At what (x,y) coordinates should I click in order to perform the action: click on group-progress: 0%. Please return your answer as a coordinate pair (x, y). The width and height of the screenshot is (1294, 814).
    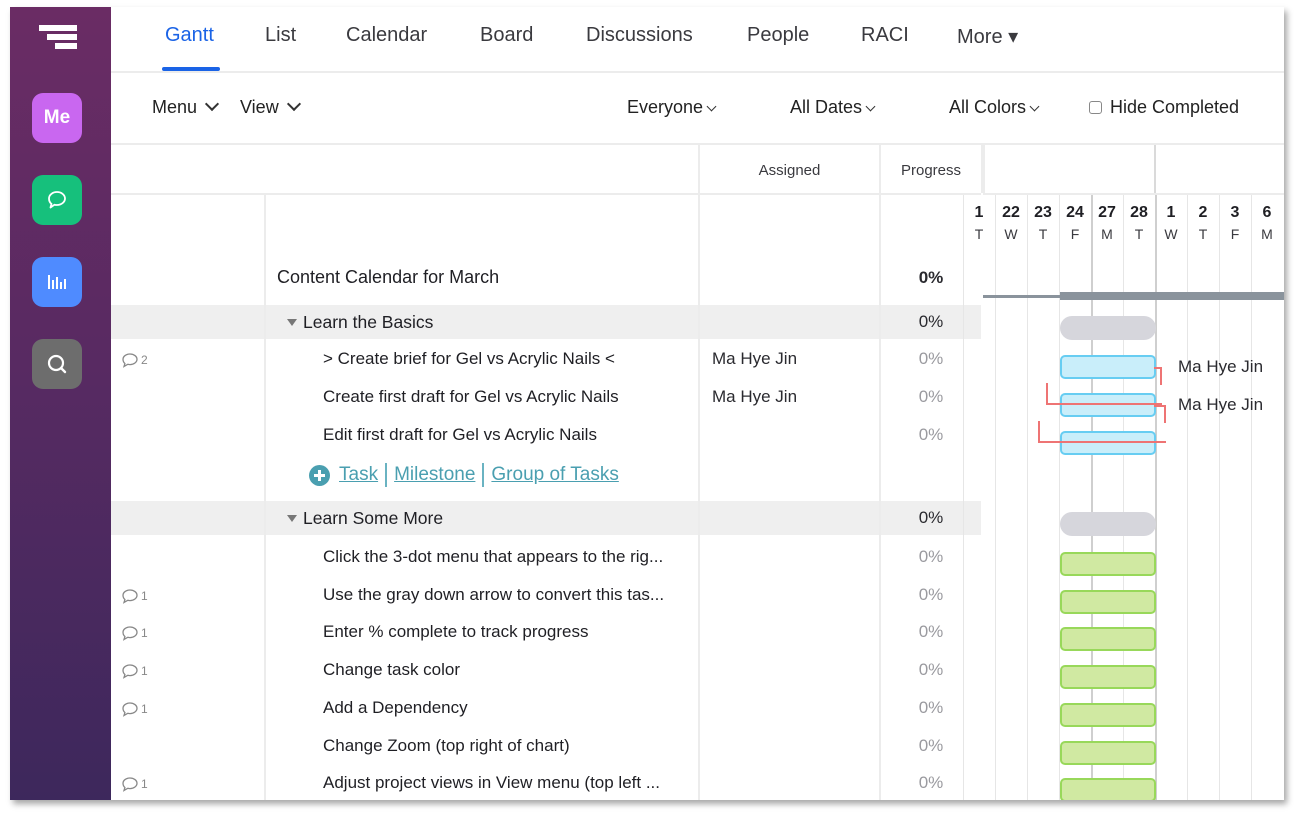
    Looking at the image, I should click on (931, 517).